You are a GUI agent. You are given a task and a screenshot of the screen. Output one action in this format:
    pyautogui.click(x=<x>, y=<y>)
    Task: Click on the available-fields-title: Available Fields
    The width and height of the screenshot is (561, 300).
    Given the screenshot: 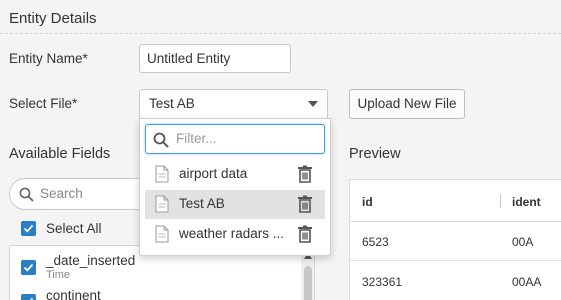 What is the action you would take?
    pyautogui.click(x=60, y=154)
    